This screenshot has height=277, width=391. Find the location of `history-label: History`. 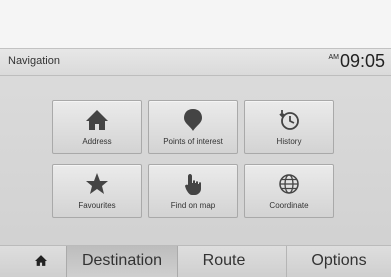

history-label: History is located at coordinates (289, 141).